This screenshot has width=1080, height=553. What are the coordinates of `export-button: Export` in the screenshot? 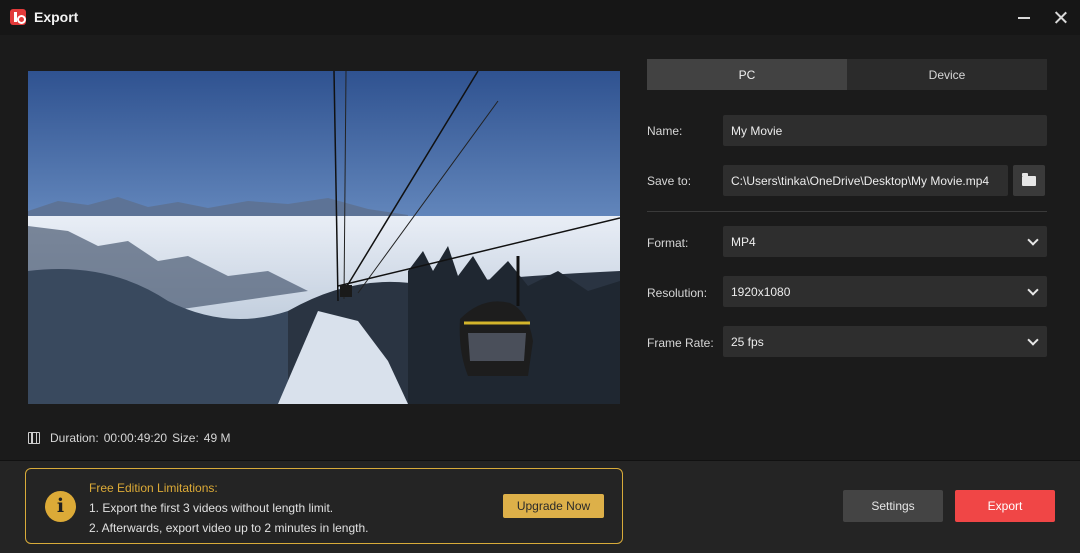 It's located at (1005, 506).